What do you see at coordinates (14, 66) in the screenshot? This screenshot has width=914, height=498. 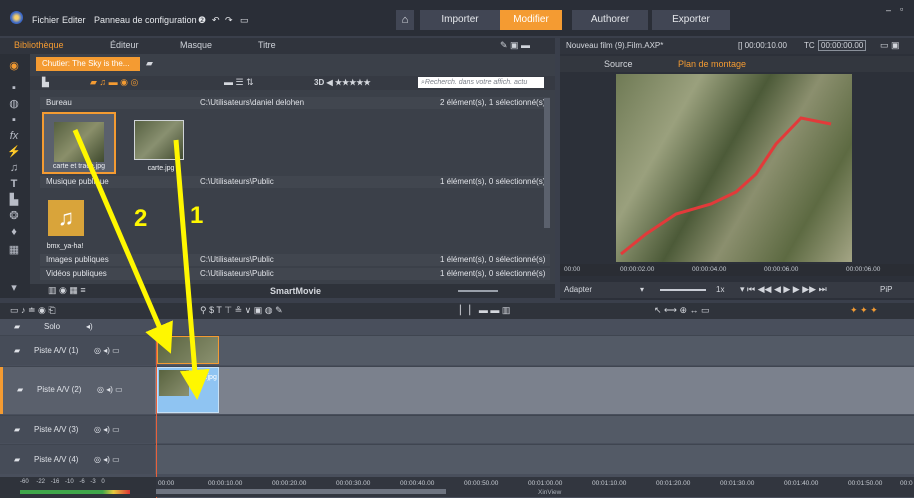 I see `sidebar-chutier-icon: ◉` at bounding box center [14, 66].